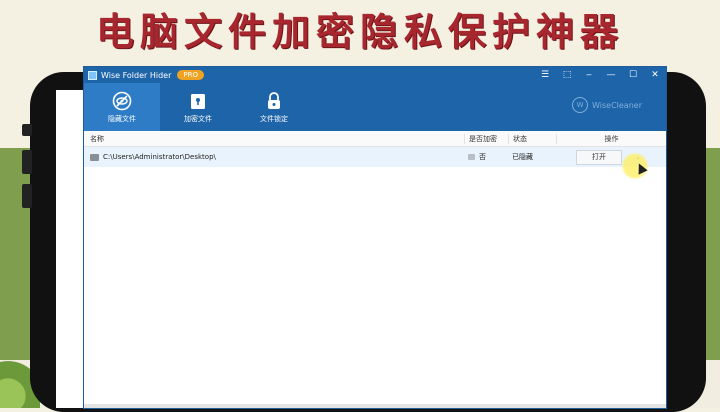 This screenshot has height=412, width=720. What do you see at coordinates (274, 157) in the screenshot?
I see `row-name-cell: C:\Users\Administrator\Desktop\` at bounding box center [274, 157].